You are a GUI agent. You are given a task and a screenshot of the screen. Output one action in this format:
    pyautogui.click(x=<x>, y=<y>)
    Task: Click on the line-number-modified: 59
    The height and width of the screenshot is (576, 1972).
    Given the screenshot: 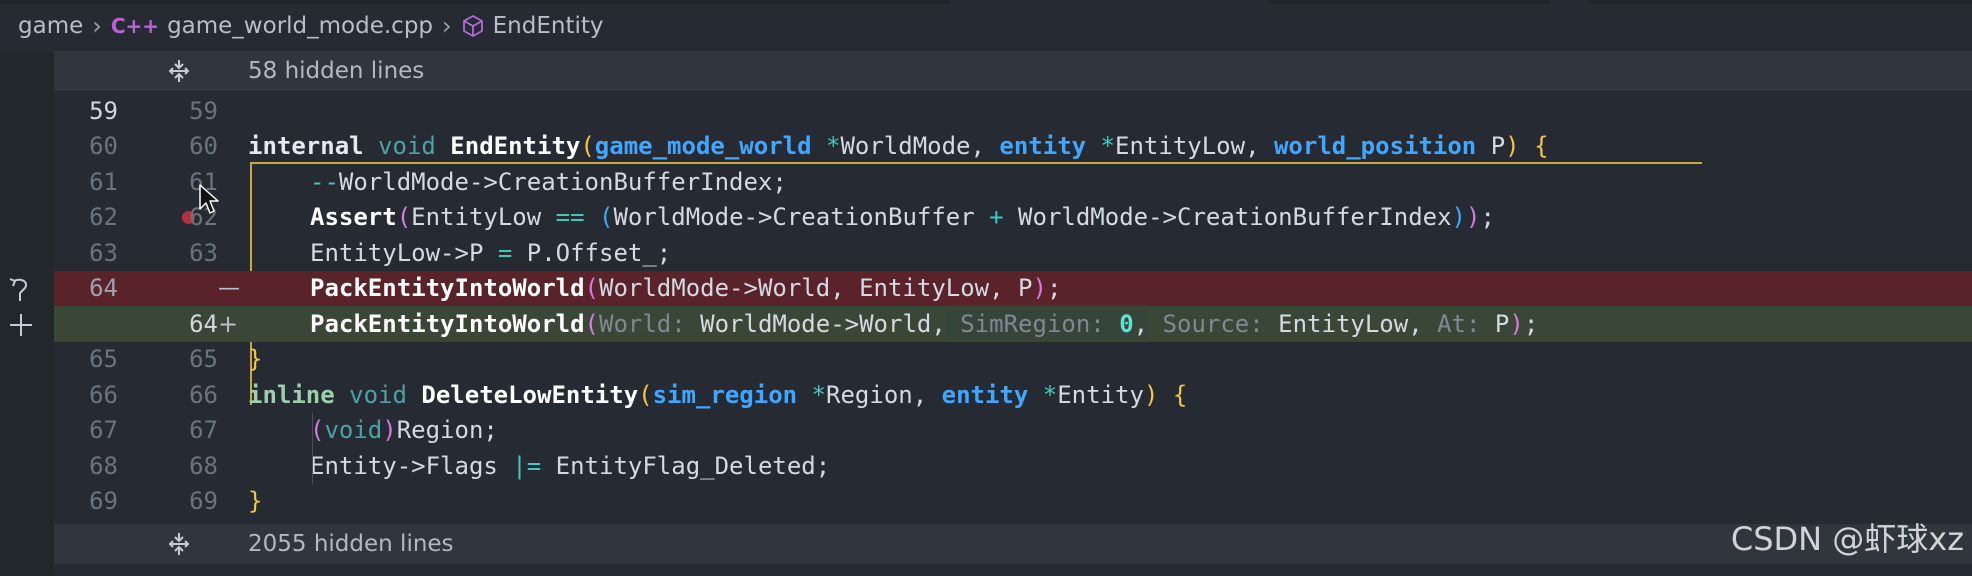 What is the action you would take?
    pyautogui.click(x=203, y=110)
    